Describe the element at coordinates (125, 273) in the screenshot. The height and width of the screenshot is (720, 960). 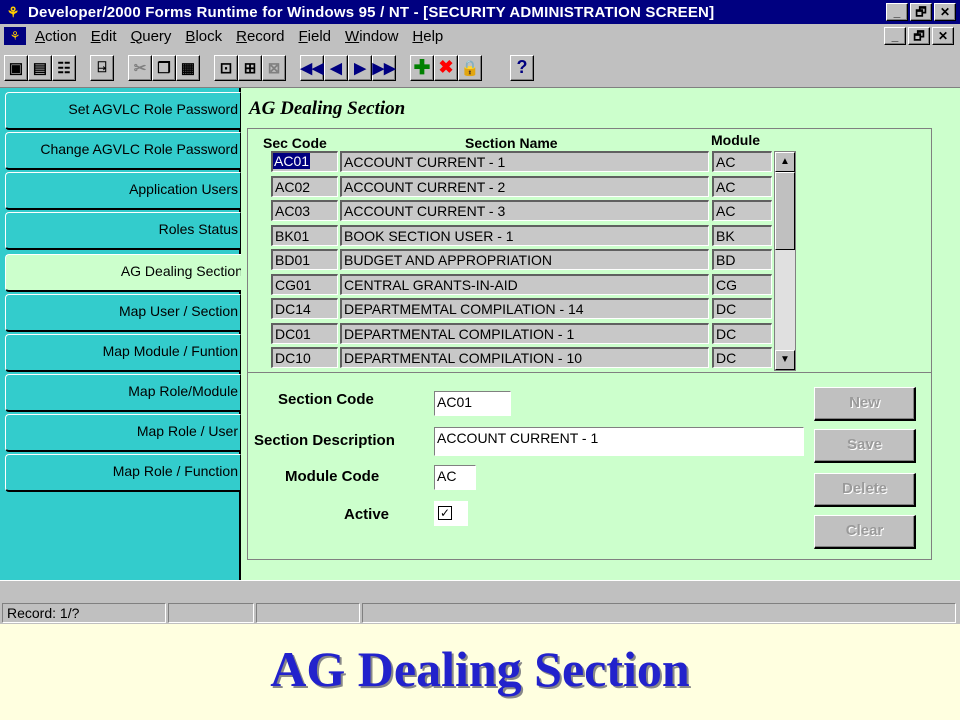
I see `tab-ag-dealing-section: AG Dealing Section` at that location.